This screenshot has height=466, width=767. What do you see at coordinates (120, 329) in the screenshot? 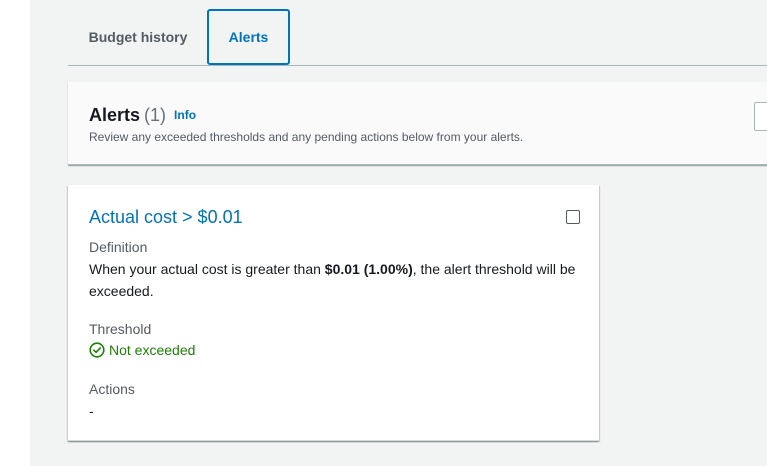
I see `threshold-label: Threshold` at bounding box center [120, 329].